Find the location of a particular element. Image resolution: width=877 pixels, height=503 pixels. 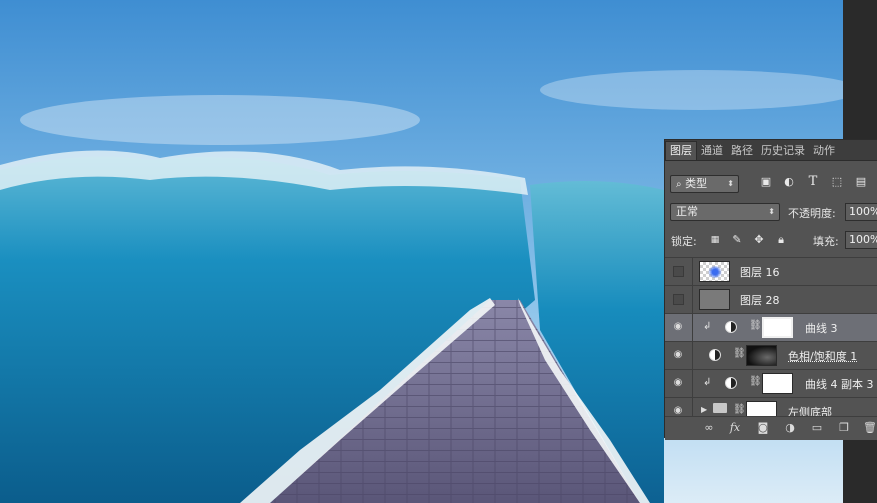

tab-layers: 图层 is located at coordinates (681, 150).